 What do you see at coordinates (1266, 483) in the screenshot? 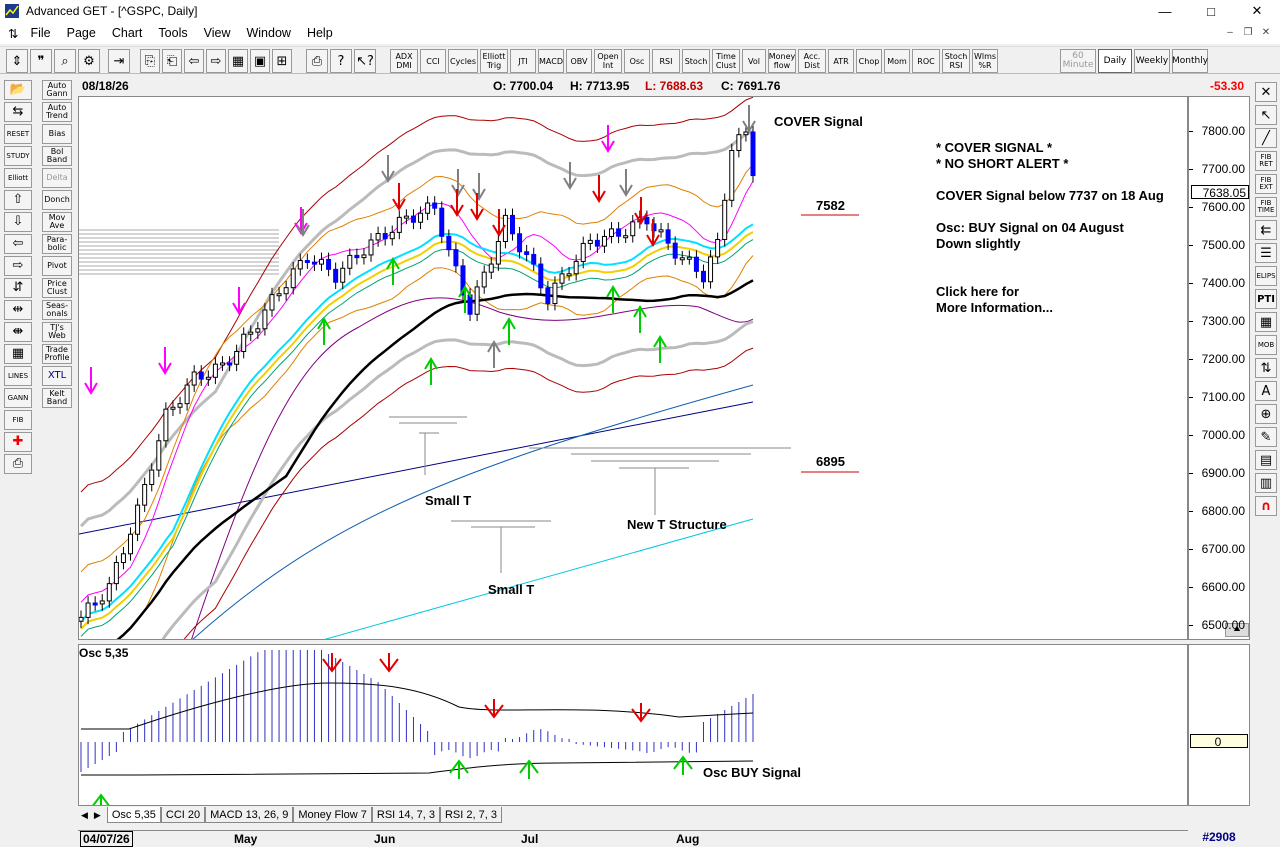
I see `table-tool-icon: ▥` at bounding box center [1266, 483].